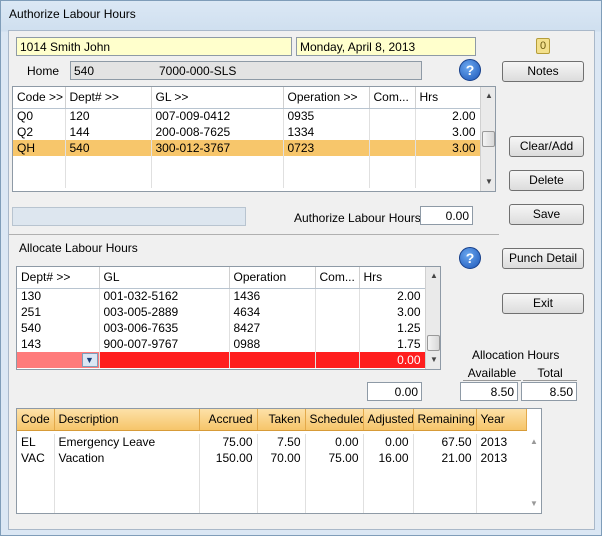 The height and width of the screenshot is (536, 602). What do you see at coordinates (446, 215) in the screenshot?
I see `authorize-hours-field: 0.00` at bounding box center [446, 215].